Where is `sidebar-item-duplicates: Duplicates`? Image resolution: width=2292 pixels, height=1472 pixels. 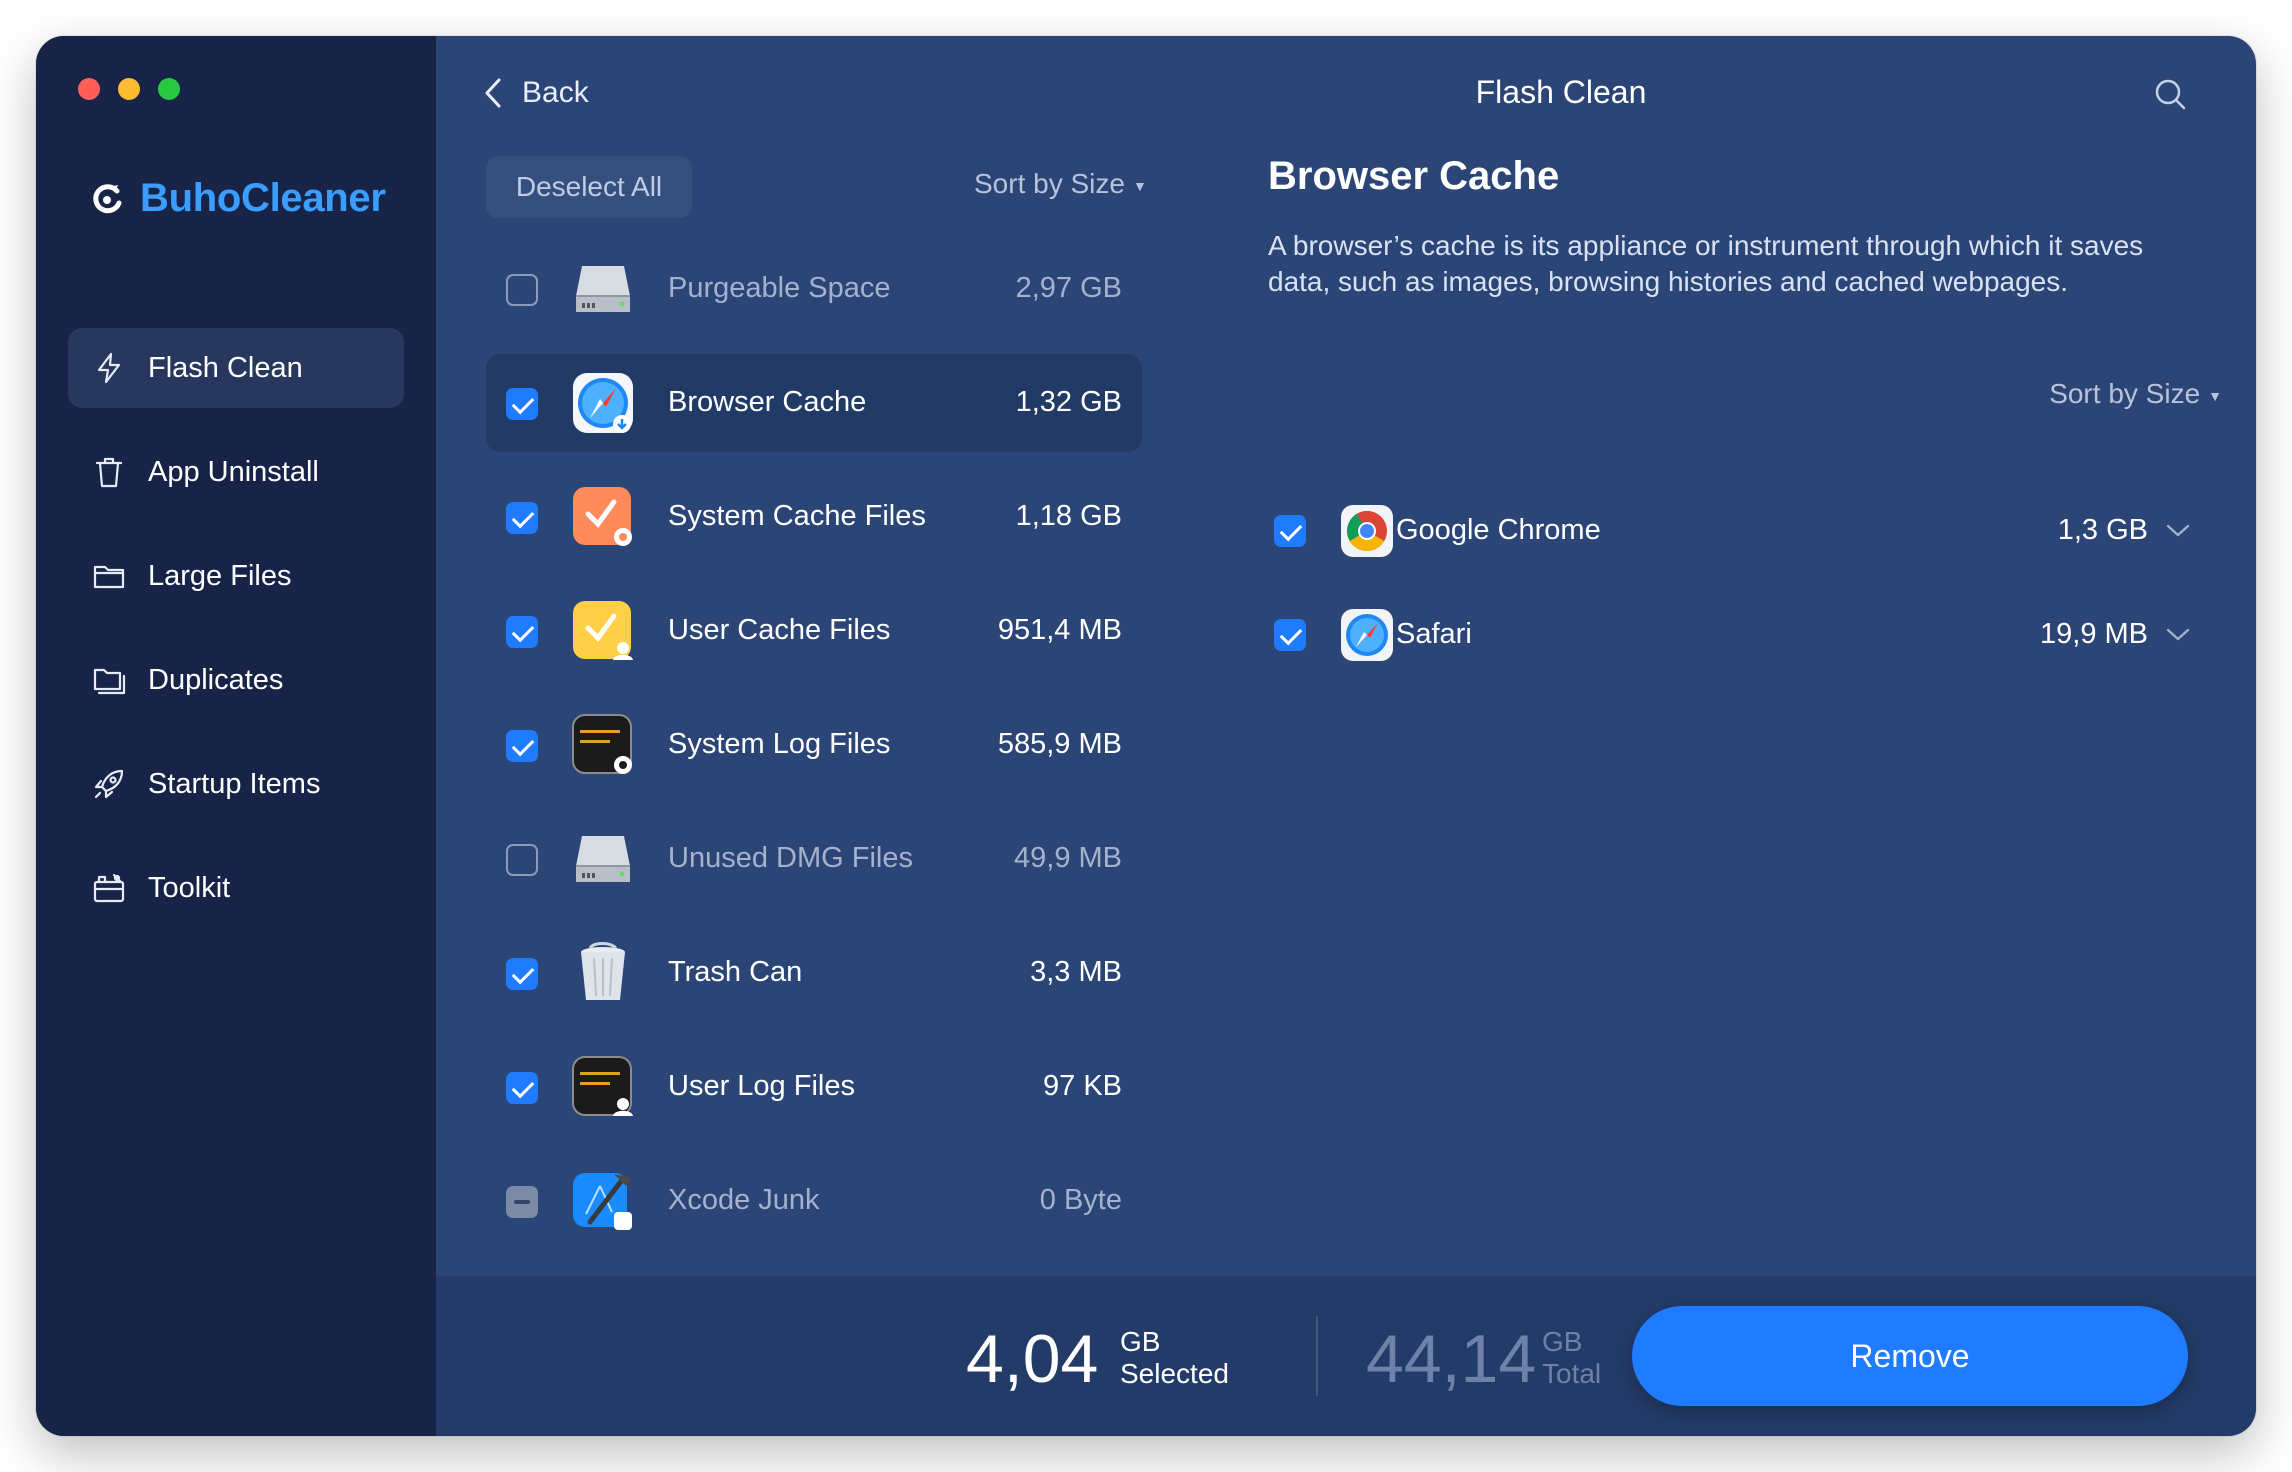
sidebar-item-duplicates: Duplicates is located at coordinates (236, 680).